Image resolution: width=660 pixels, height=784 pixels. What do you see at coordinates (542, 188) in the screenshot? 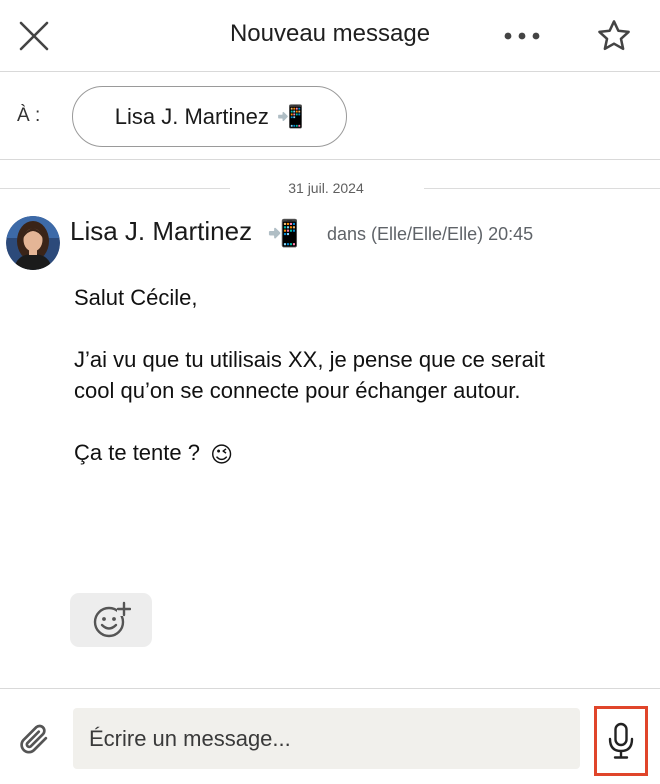
I see `date-line-right` at bounding box center [542, 188].